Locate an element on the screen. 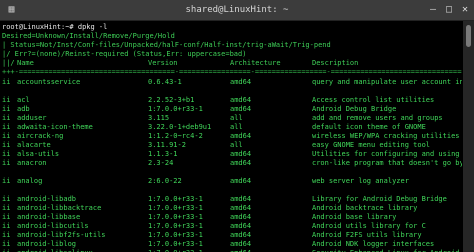  minimize-icon: – is located at coordinates (433, 10).